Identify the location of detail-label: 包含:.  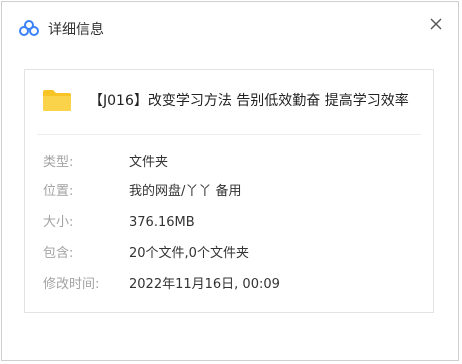
(58, 253).